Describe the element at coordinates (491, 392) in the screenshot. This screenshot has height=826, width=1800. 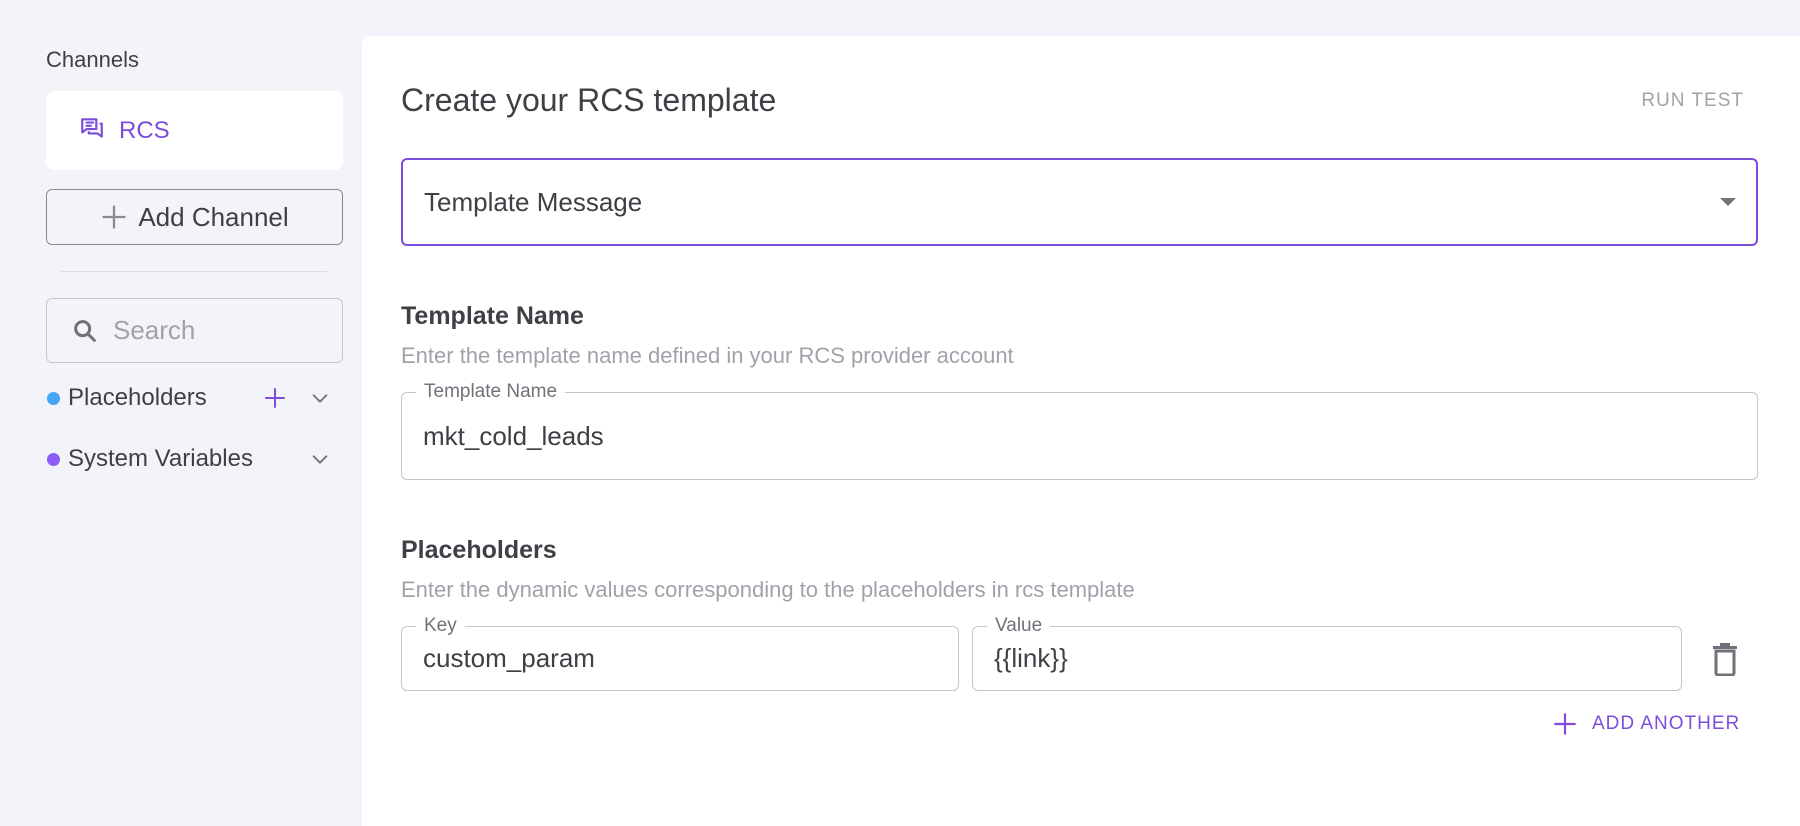
I see `template-name-field-label: Template Name` at that location.